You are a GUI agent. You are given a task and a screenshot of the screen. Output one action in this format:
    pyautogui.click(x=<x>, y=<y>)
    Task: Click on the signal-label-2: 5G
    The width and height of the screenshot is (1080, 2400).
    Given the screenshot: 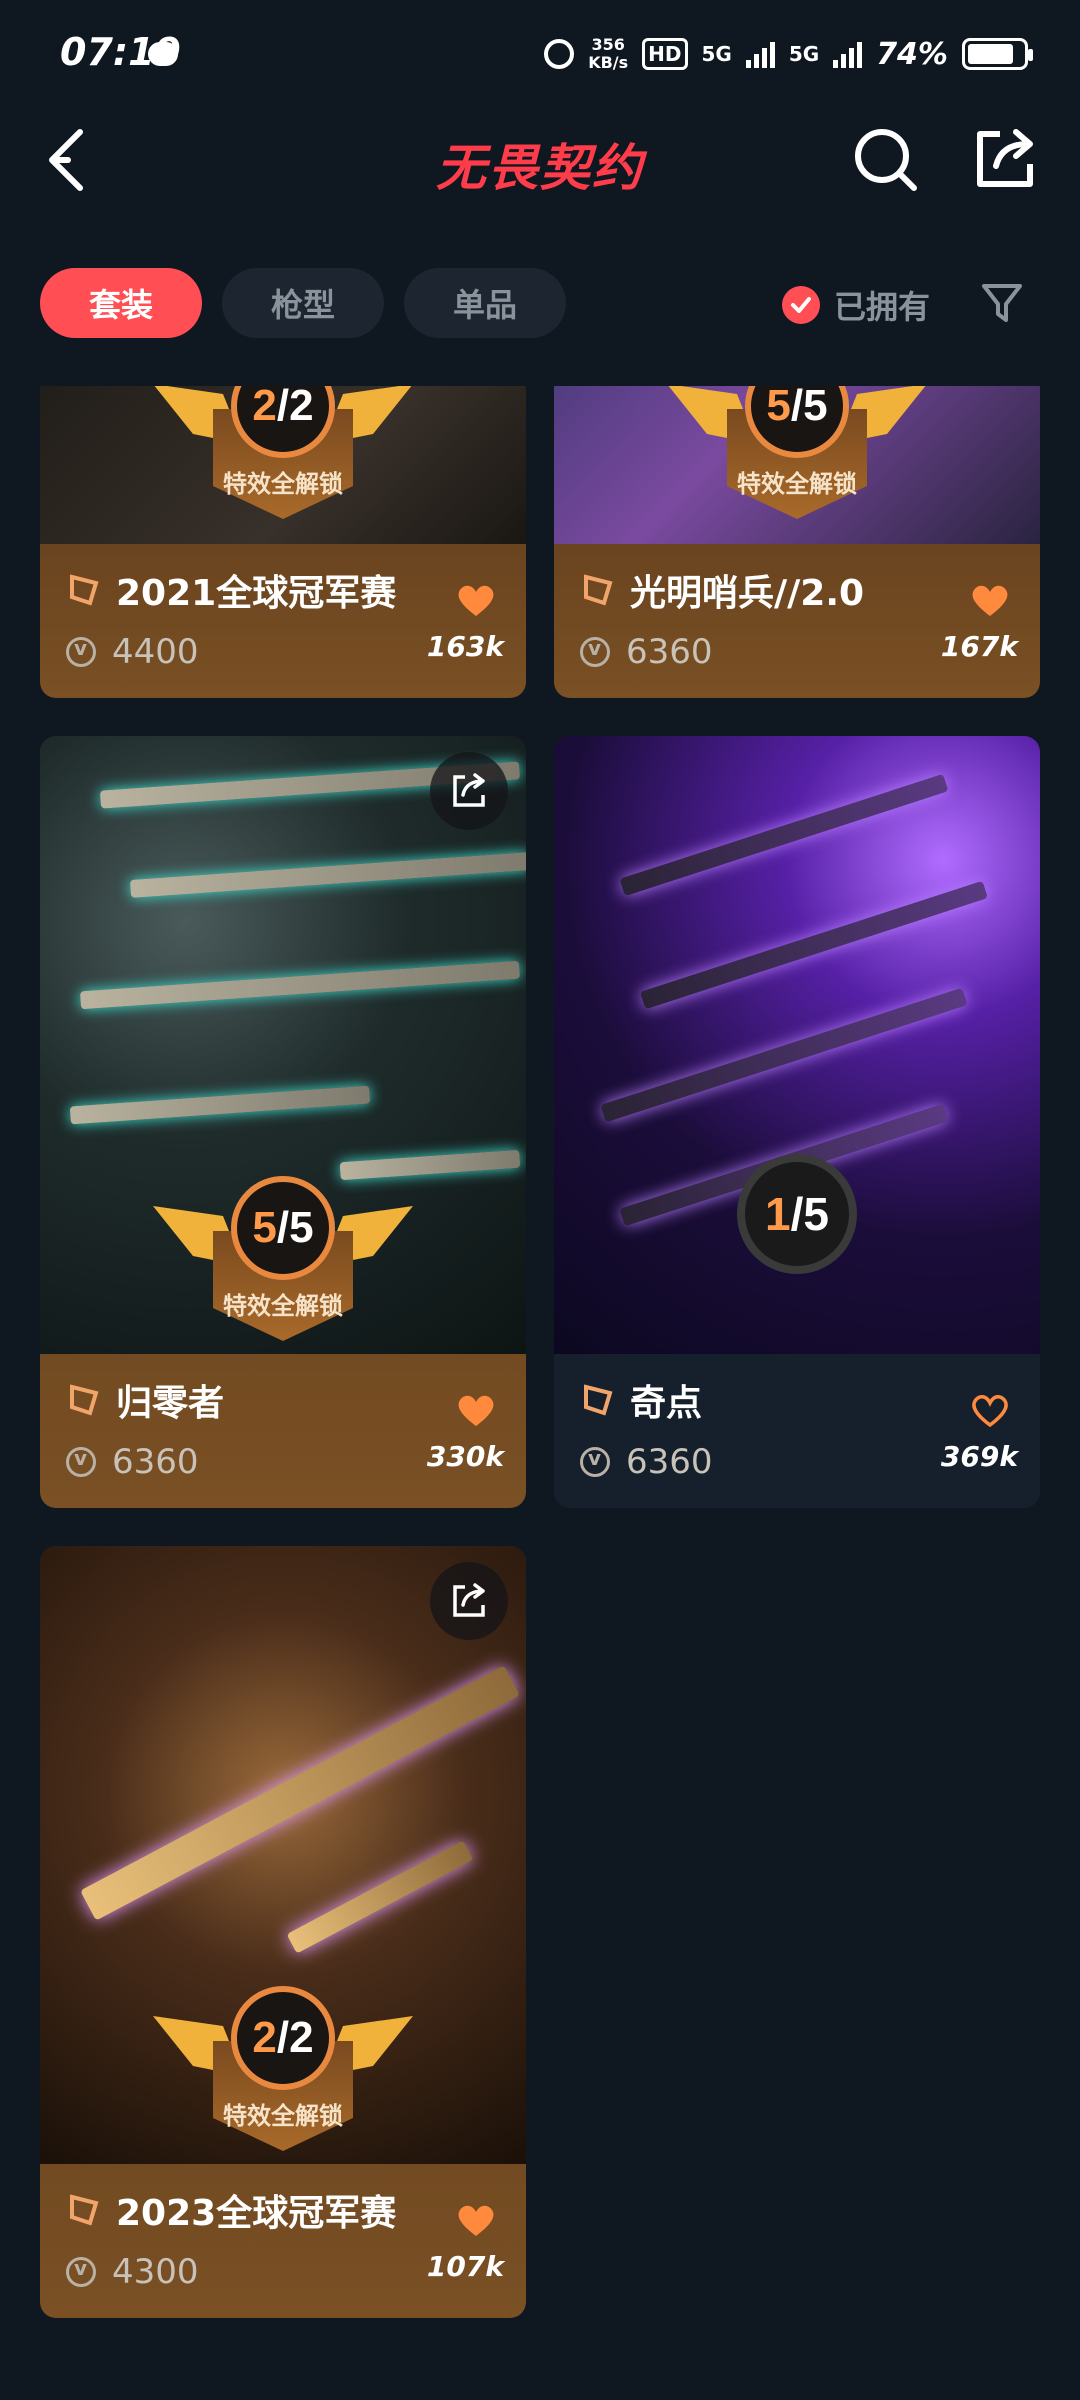 What is the action you would take?
    pyautogui.click(x=804, y=54)
    